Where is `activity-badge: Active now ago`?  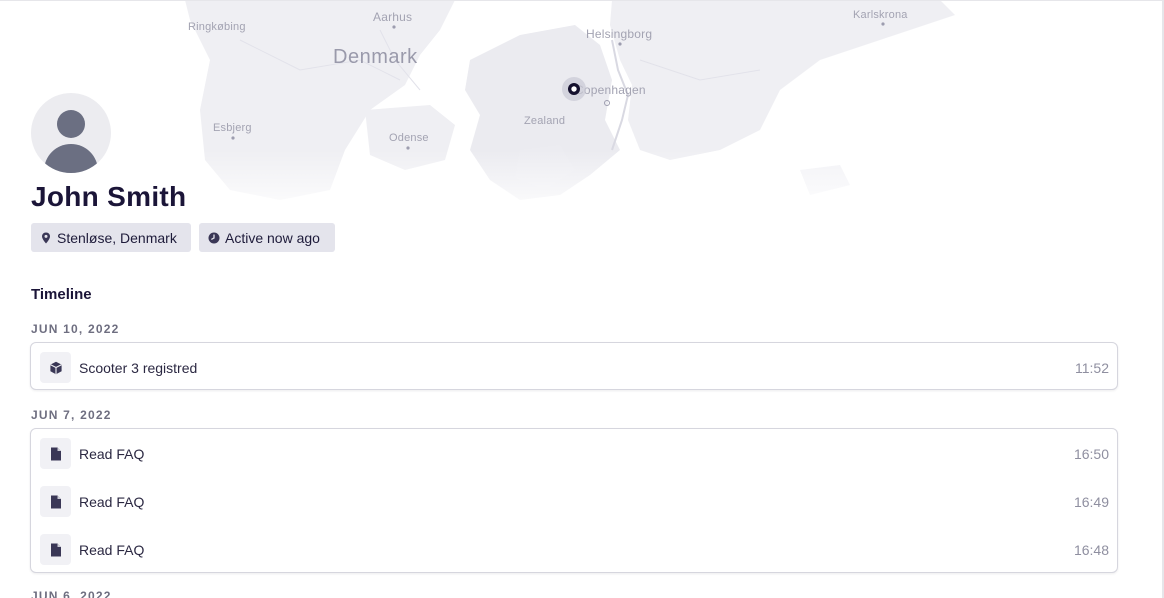 activity-badge: Active now ago is located at coordinates (267, 237).